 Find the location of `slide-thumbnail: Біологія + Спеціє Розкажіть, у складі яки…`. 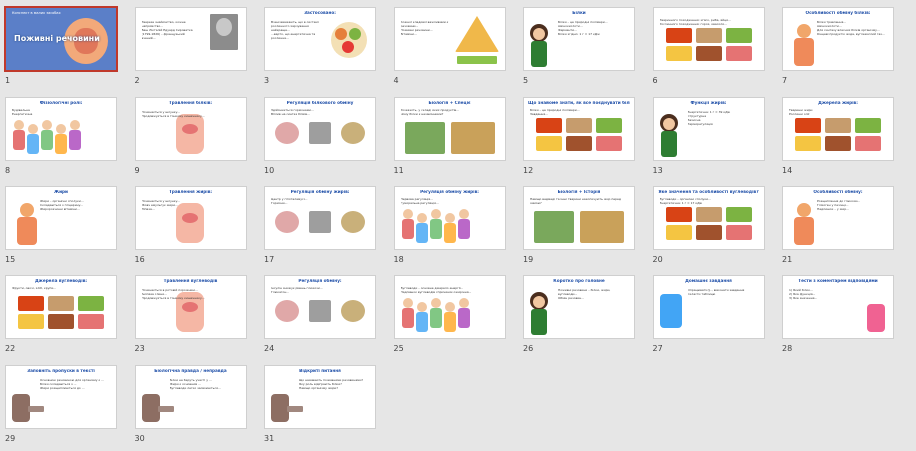

slide-thumbnail: Біологія + Спеціє Розкажіть, у складі яки… is located at coordinates (449, 129).